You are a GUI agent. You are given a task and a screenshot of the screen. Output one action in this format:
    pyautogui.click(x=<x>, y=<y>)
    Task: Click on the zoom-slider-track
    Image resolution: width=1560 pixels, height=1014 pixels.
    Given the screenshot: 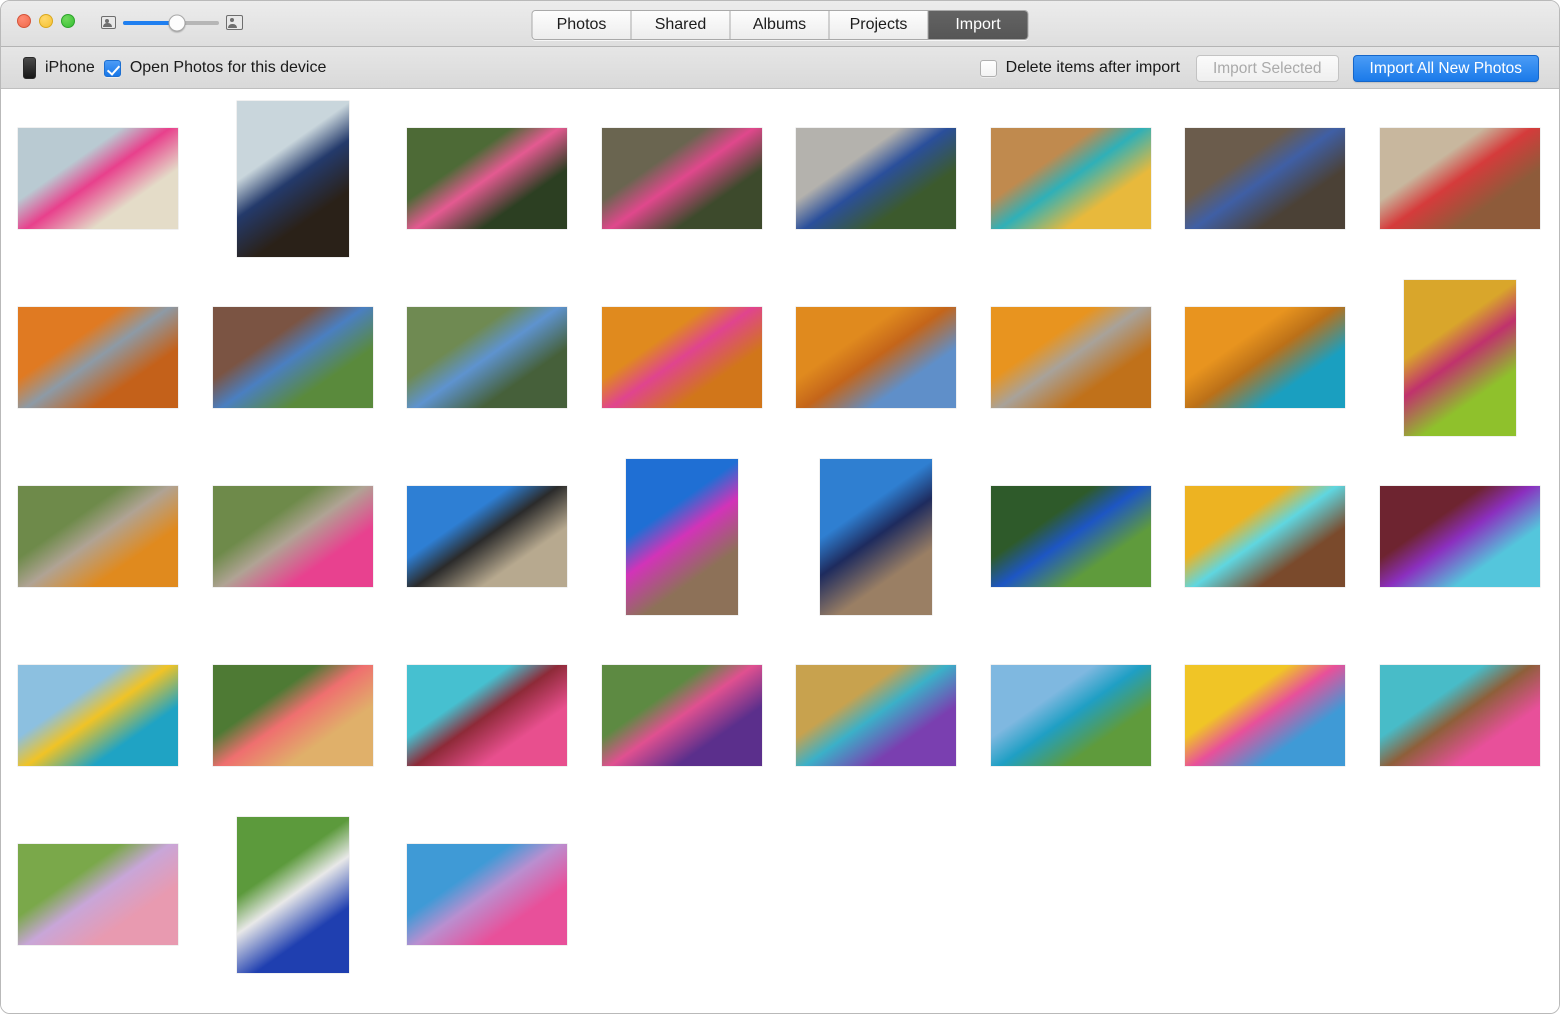 What is the action you would take?
    pyautogui.click(x=171, y=22)
    